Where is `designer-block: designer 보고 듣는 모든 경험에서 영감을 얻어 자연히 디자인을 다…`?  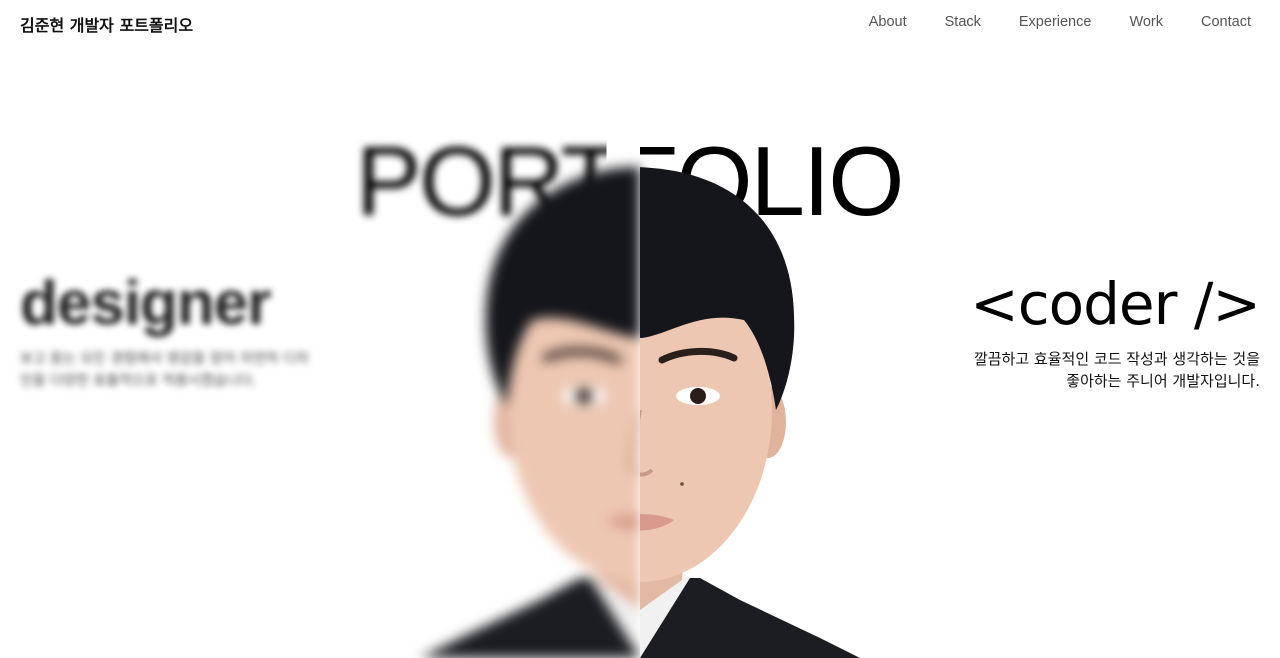
designer-block: designer 보고 듣는 모든 경험에서 영감을 얻어 자연히 디자인을 다… is located at coordinates (180, 330).